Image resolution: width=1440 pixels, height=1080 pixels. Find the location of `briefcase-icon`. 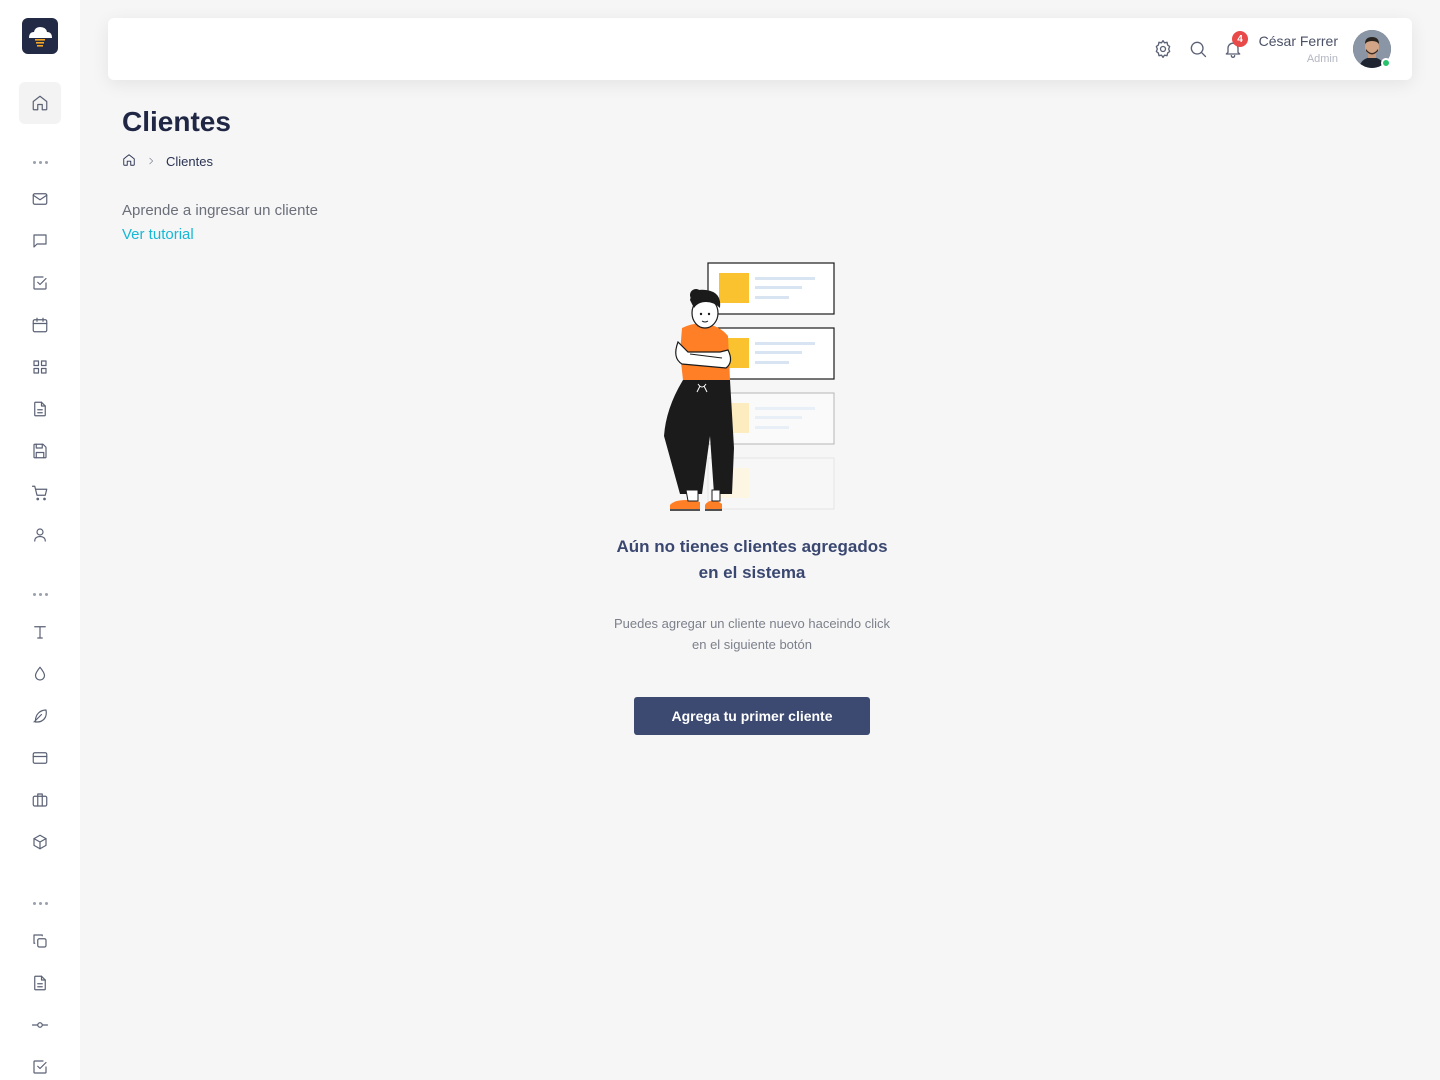

briefcase-icon is located at coordinates (40, 800).